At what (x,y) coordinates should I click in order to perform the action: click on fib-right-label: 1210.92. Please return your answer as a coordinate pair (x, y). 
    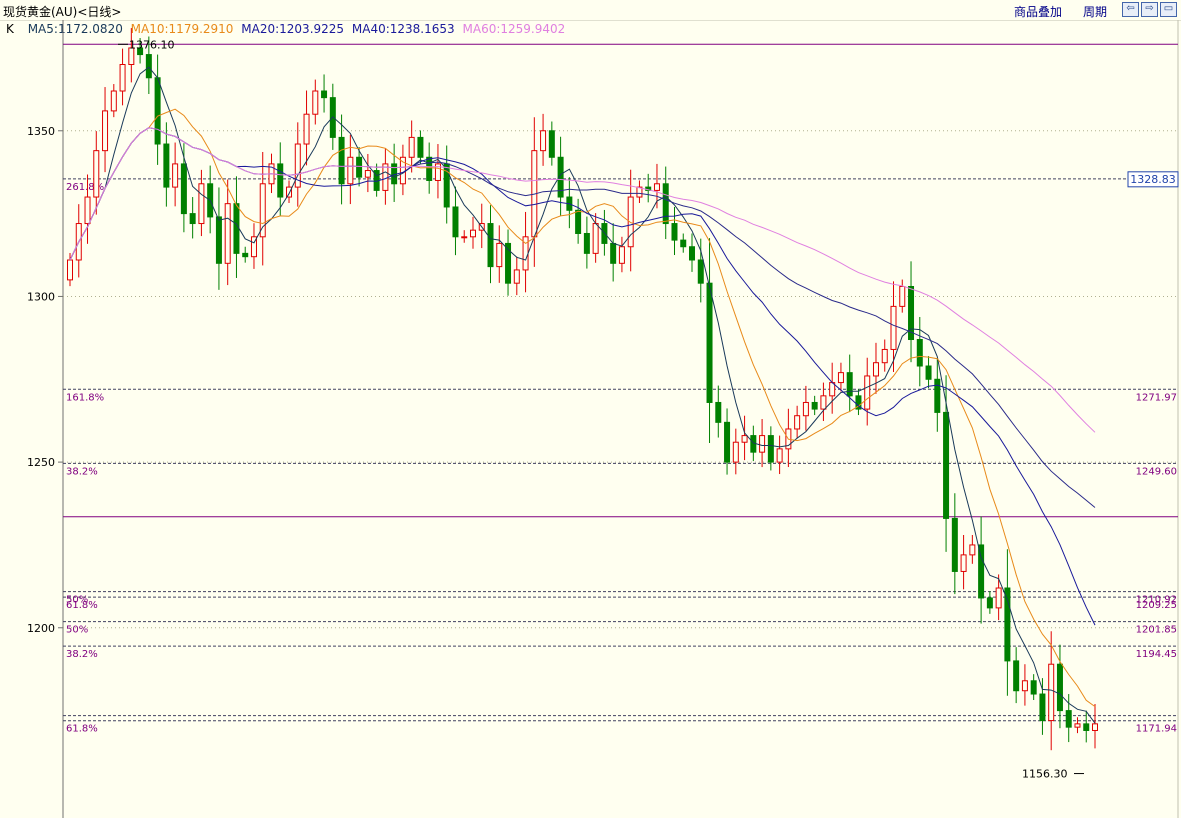
    Looking at the image, I should click on (1156, 600).